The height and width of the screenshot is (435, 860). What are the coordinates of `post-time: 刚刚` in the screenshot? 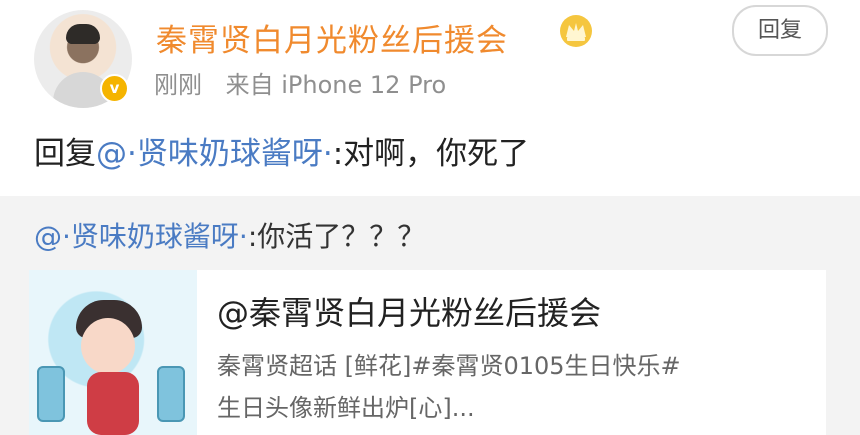 It's located at (178, 85).